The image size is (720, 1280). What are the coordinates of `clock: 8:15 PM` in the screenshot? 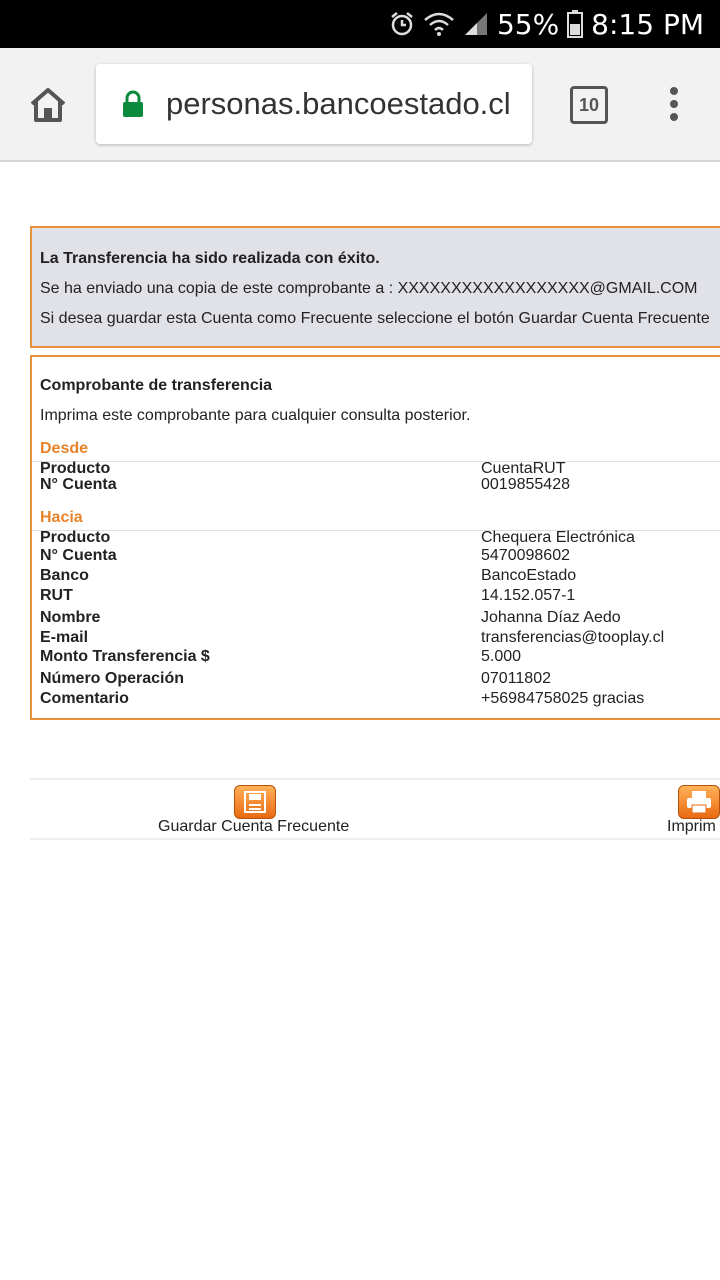 It's located at (647, 24).